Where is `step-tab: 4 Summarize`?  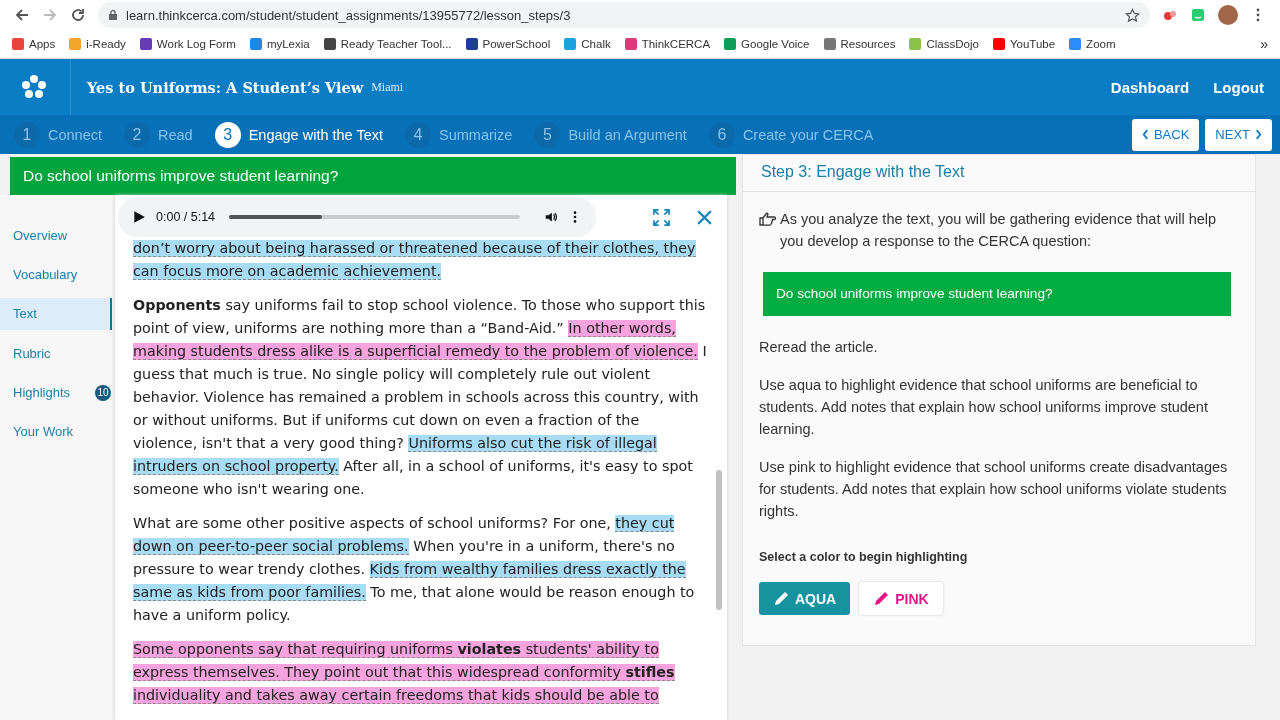 step-tab: 4 Summarize is located at coordinates (459, 134).